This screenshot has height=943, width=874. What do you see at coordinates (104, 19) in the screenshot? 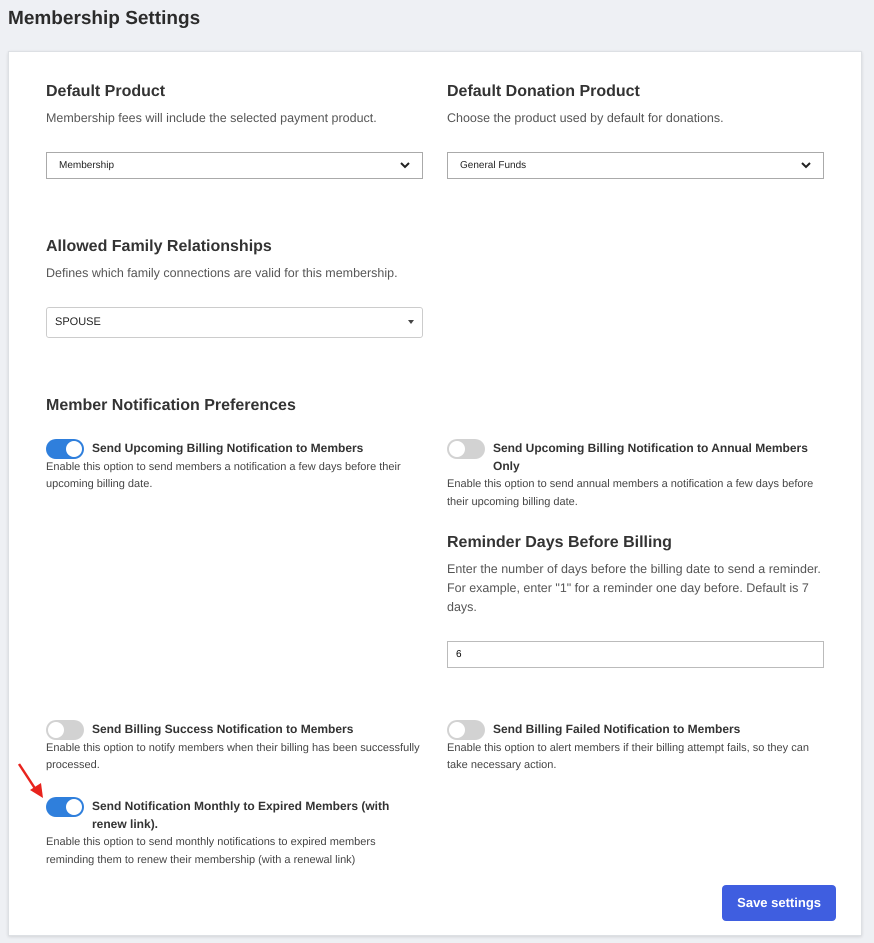
I see `page-title: Membership Settings` at bounding box center [104, 19].